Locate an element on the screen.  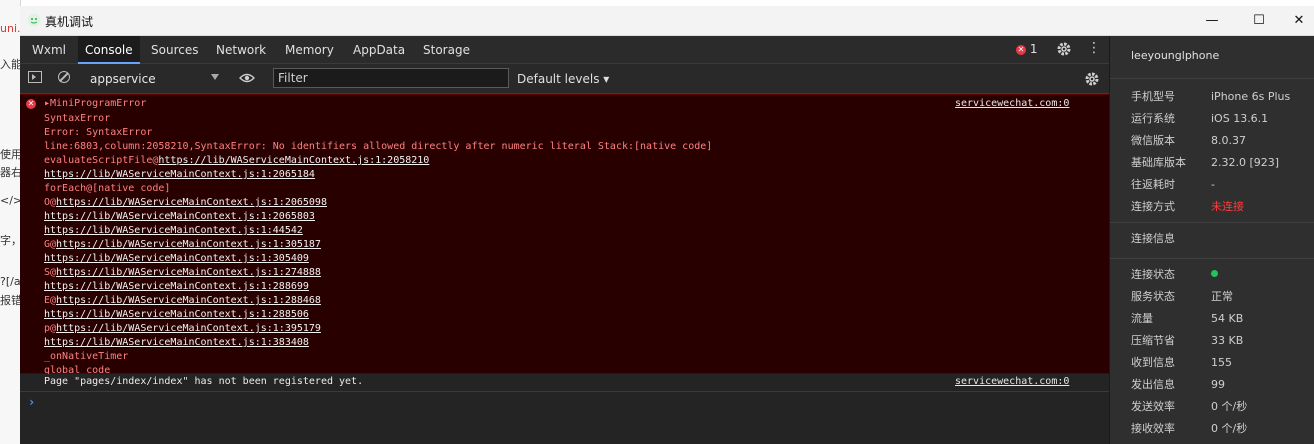
console-prompt: › is located at coordinates (564, 418).